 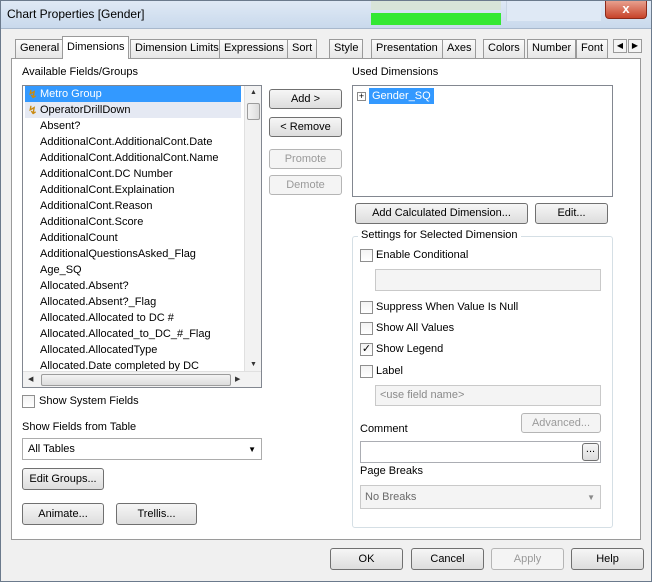 I want to click on conditional-expression-field, so click(x=488, y=280).